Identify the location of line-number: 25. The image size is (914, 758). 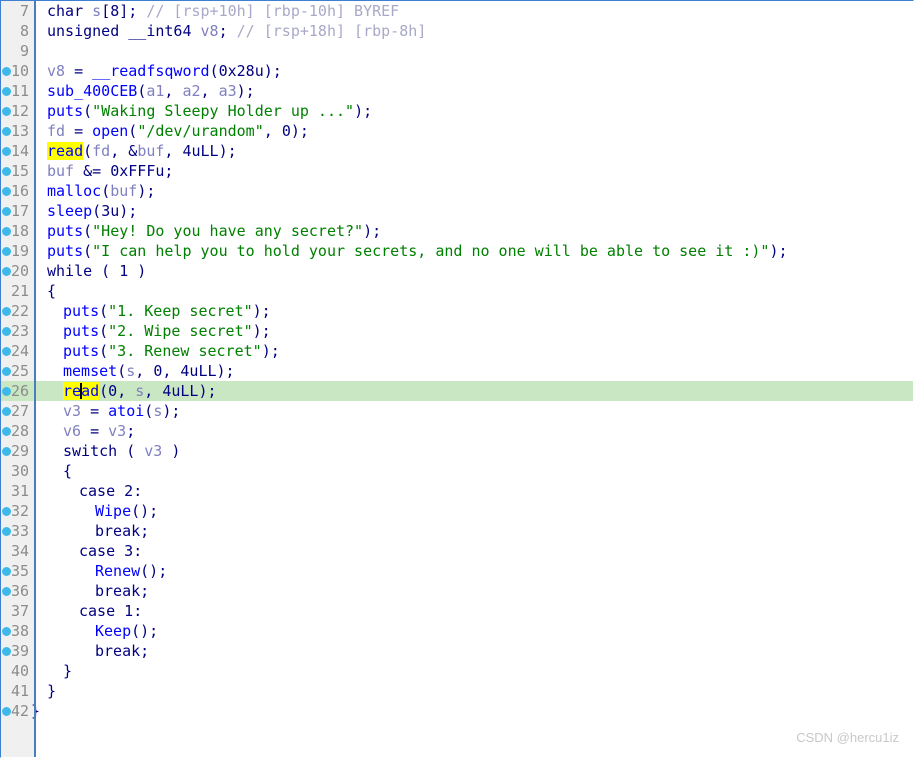
(19, 371).